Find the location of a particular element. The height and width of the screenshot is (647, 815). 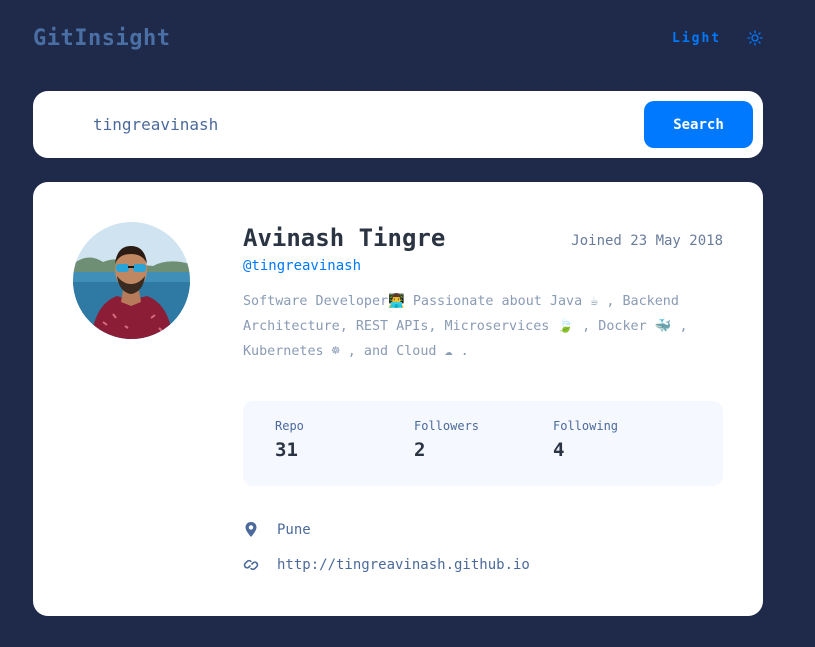

stat-repo-label: Repo is located at coordinates (289, 426).